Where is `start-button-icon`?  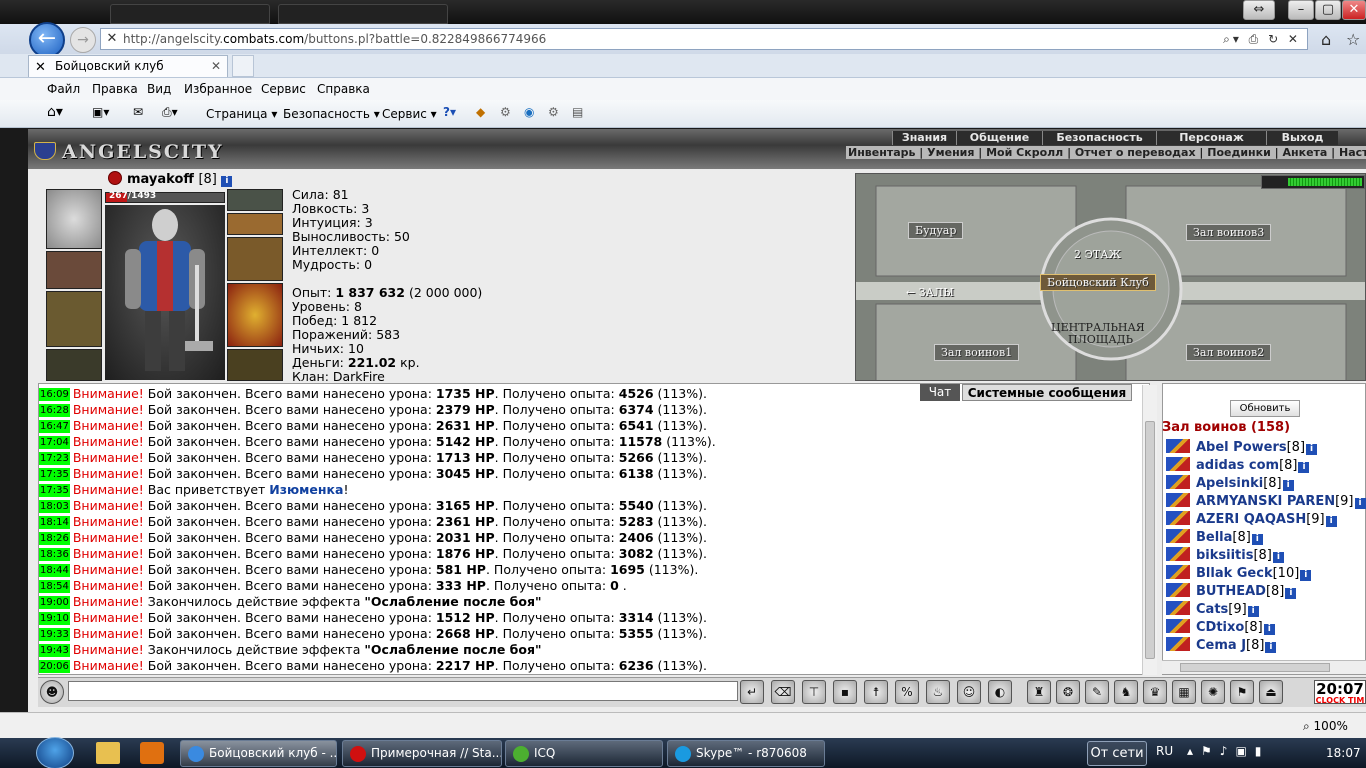
start-button-icon is located at coordinates (55, 752).